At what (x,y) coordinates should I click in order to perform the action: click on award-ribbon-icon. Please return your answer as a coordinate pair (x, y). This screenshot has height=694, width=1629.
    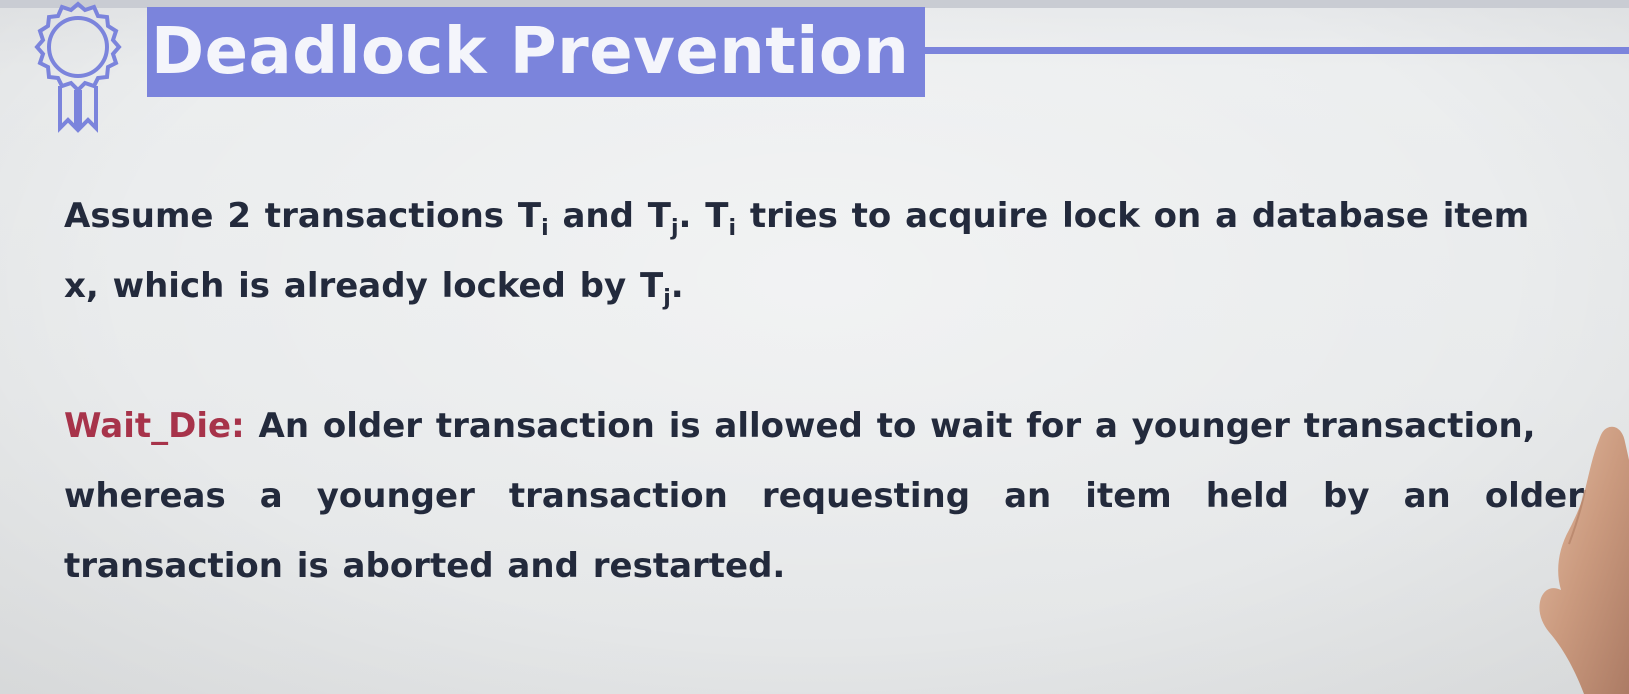
    Looking at the image, I should click on (78, 67).